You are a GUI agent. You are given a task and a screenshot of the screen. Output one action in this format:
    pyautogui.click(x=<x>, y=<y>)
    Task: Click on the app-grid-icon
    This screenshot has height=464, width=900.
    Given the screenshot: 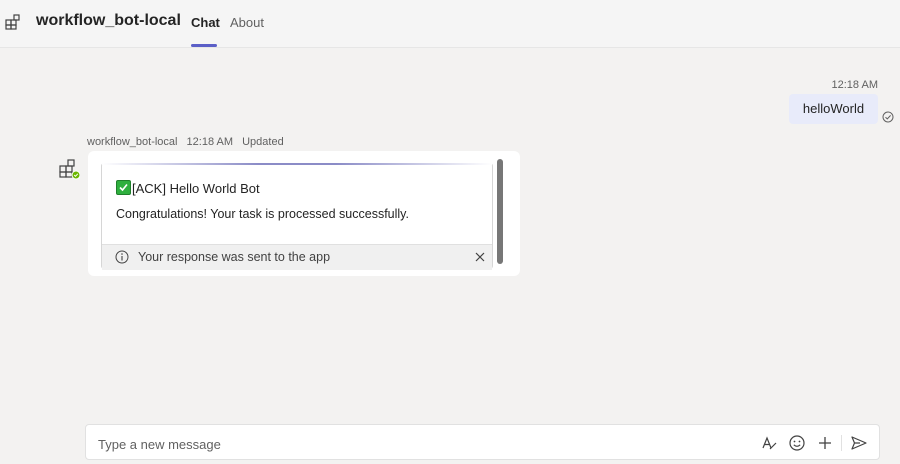 What is the action you would take?
    pyautogui.click(x=12, y=22)
    